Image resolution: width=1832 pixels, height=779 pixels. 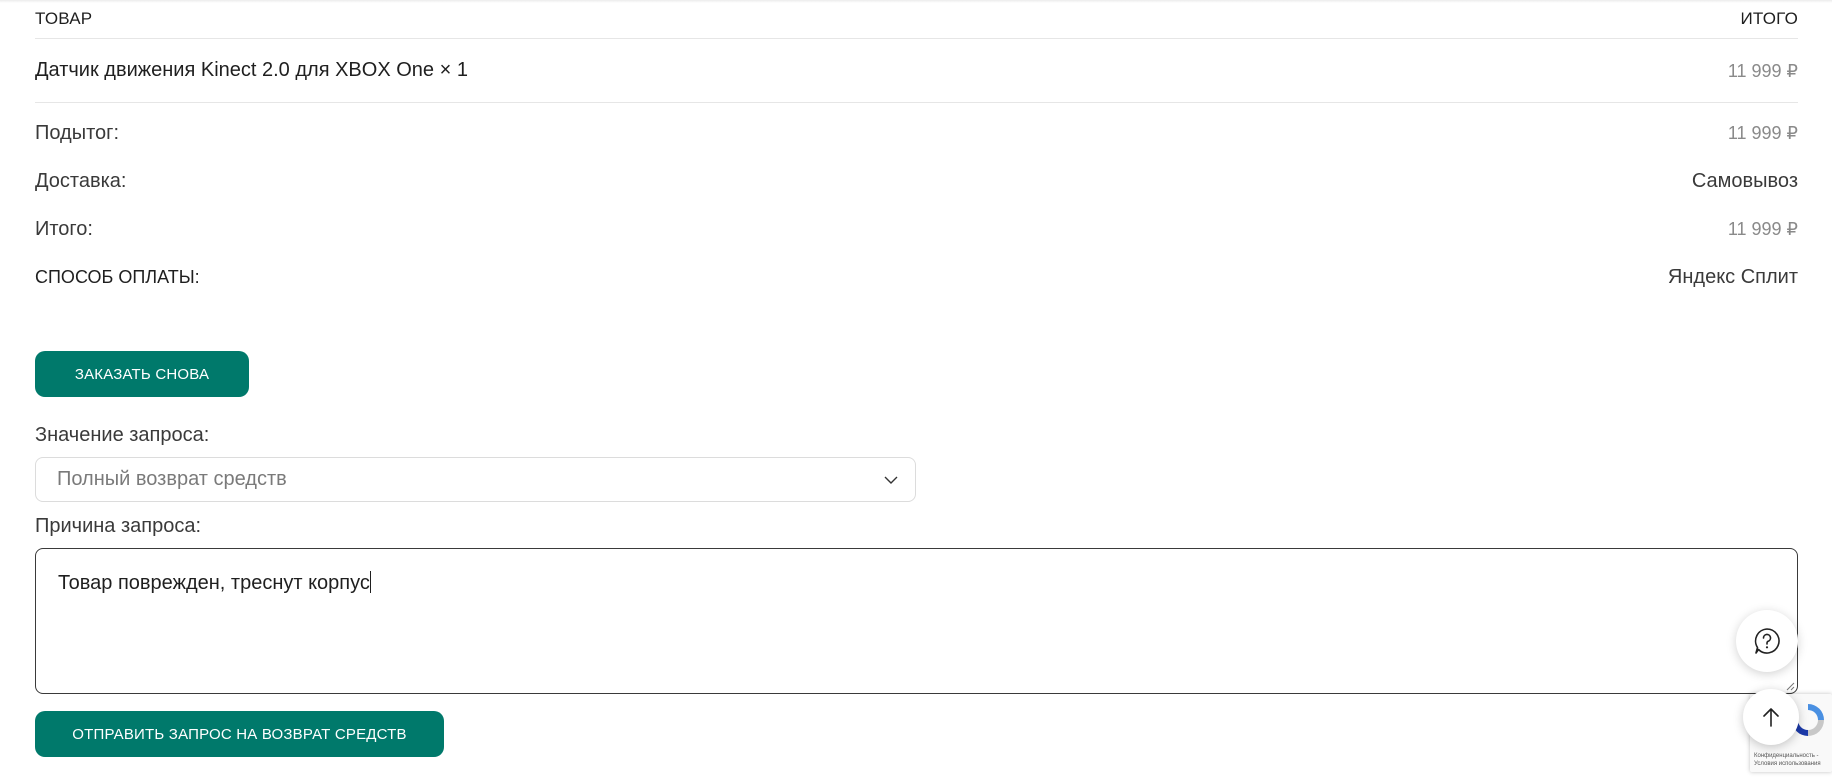 I want to click on subtotal-row: Подытог: 11 999 ₽, so click(x=916, y=133).